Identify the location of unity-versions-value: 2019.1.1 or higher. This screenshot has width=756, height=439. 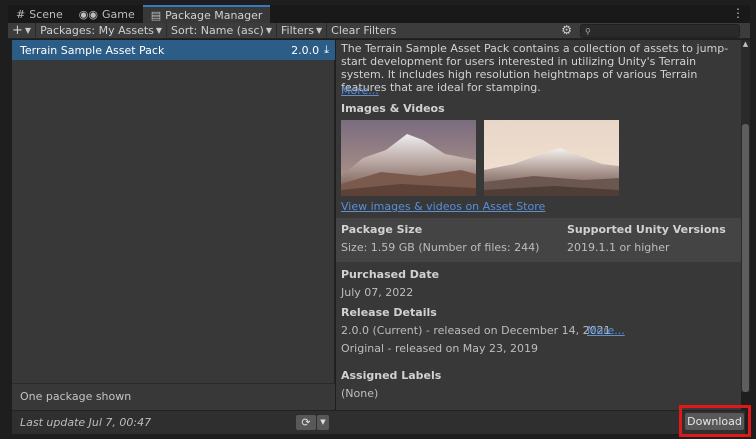
(618, 247).